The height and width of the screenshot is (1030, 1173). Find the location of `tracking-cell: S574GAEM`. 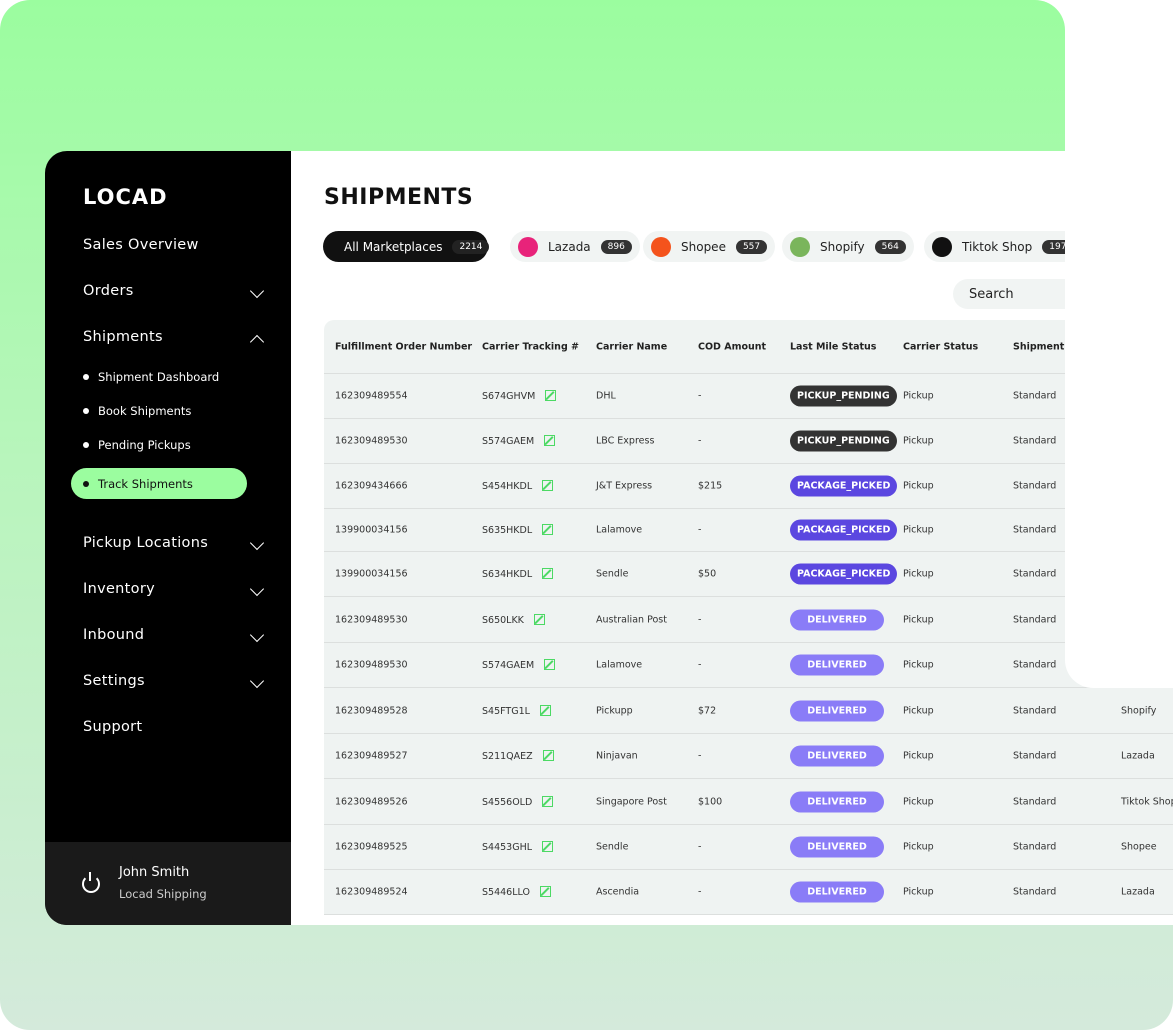

tracking-cell: S574GAEM is located at coordinates (519, 665).